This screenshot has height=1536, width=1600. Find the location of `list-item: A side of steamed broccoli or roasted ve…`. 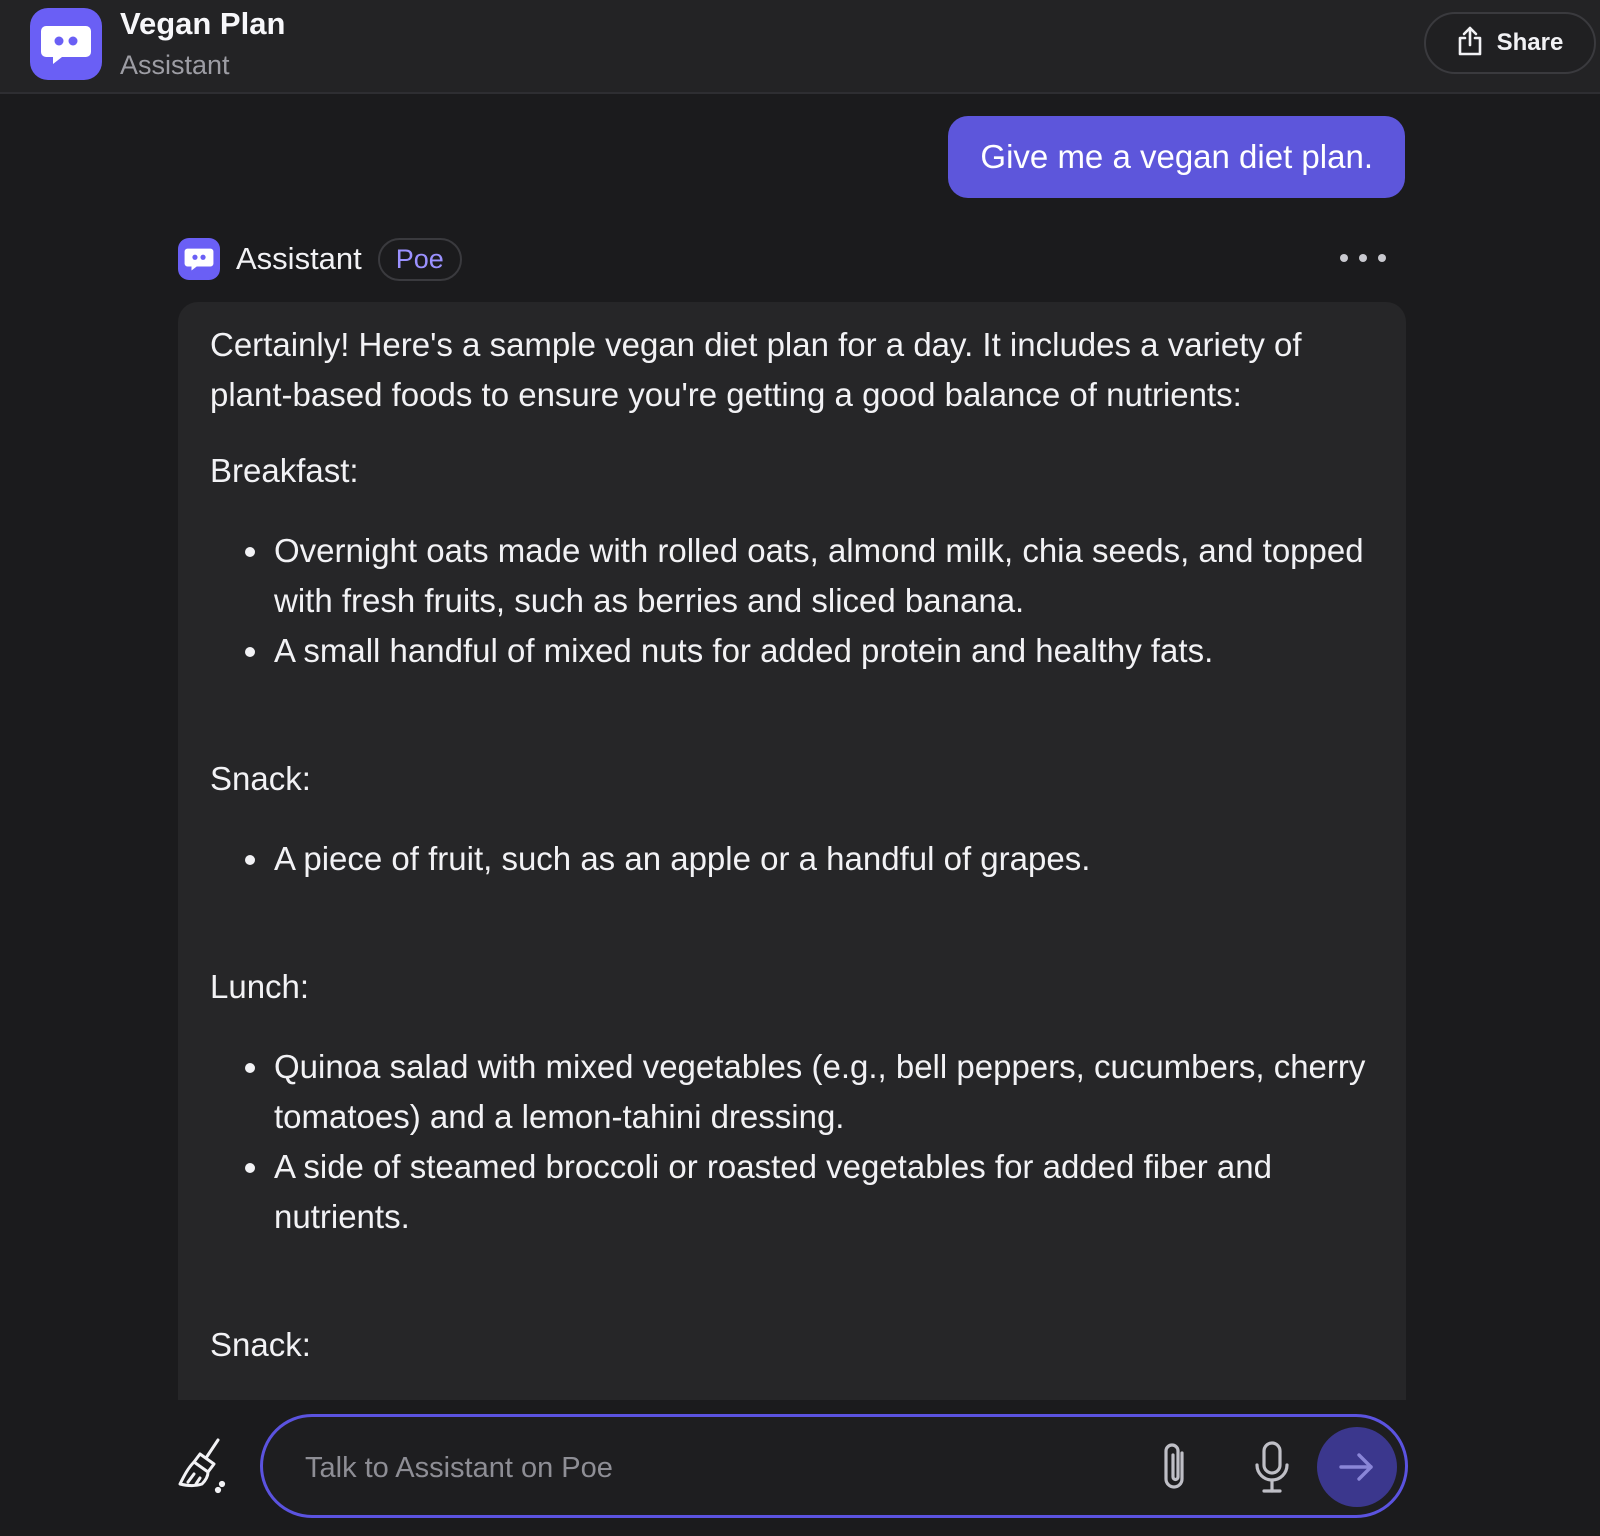

list-item: A side of steamed broccoli or roasted ve… is located at coordinates (824, 1192).